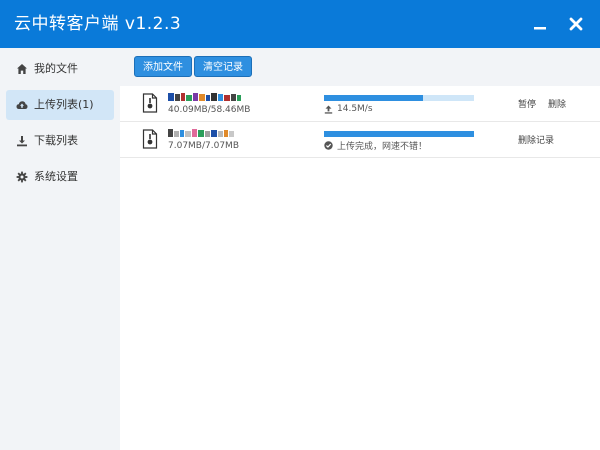 The height and width of the screenshot is (450, 600). Describe the element at coordinates (22, 141) in the screenshot. I see `download-icon` at that location.